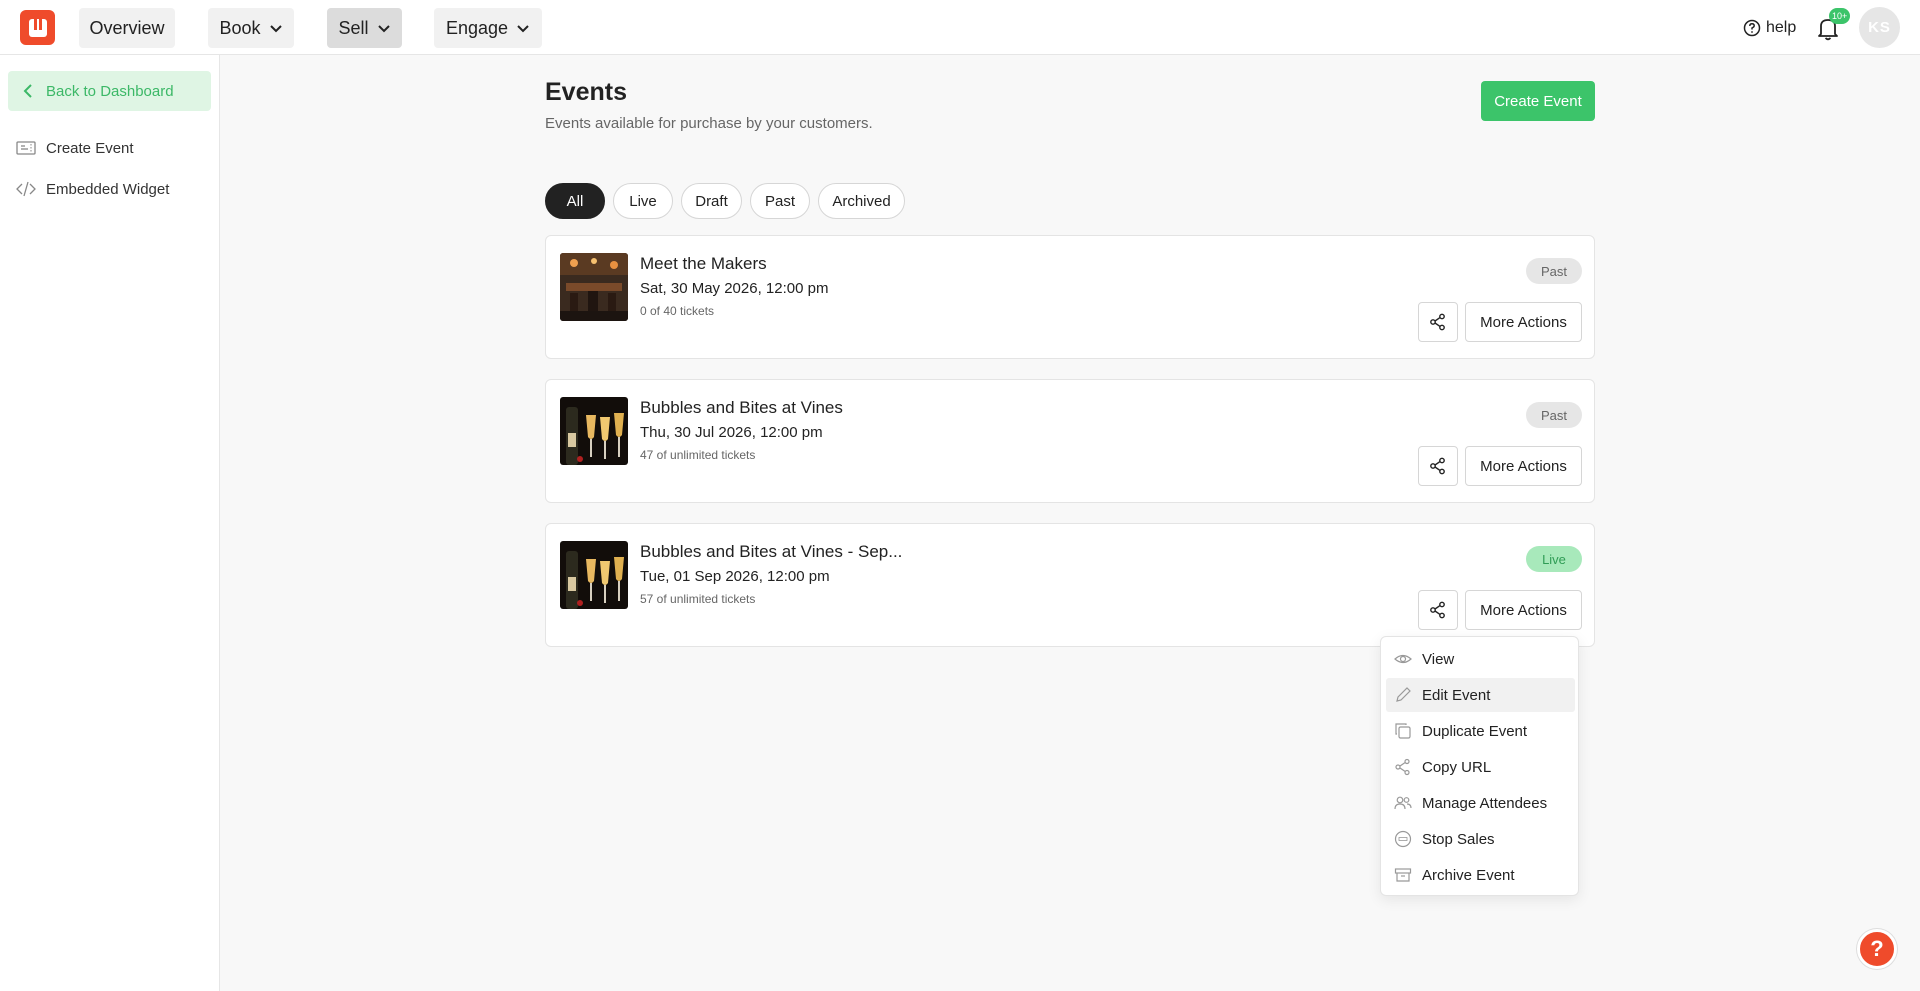  What do you see at coordinates (1475, 731) in the screenshot?
I see `menu-item-label: Duplicate Event` at bounding box center [1475, 731].